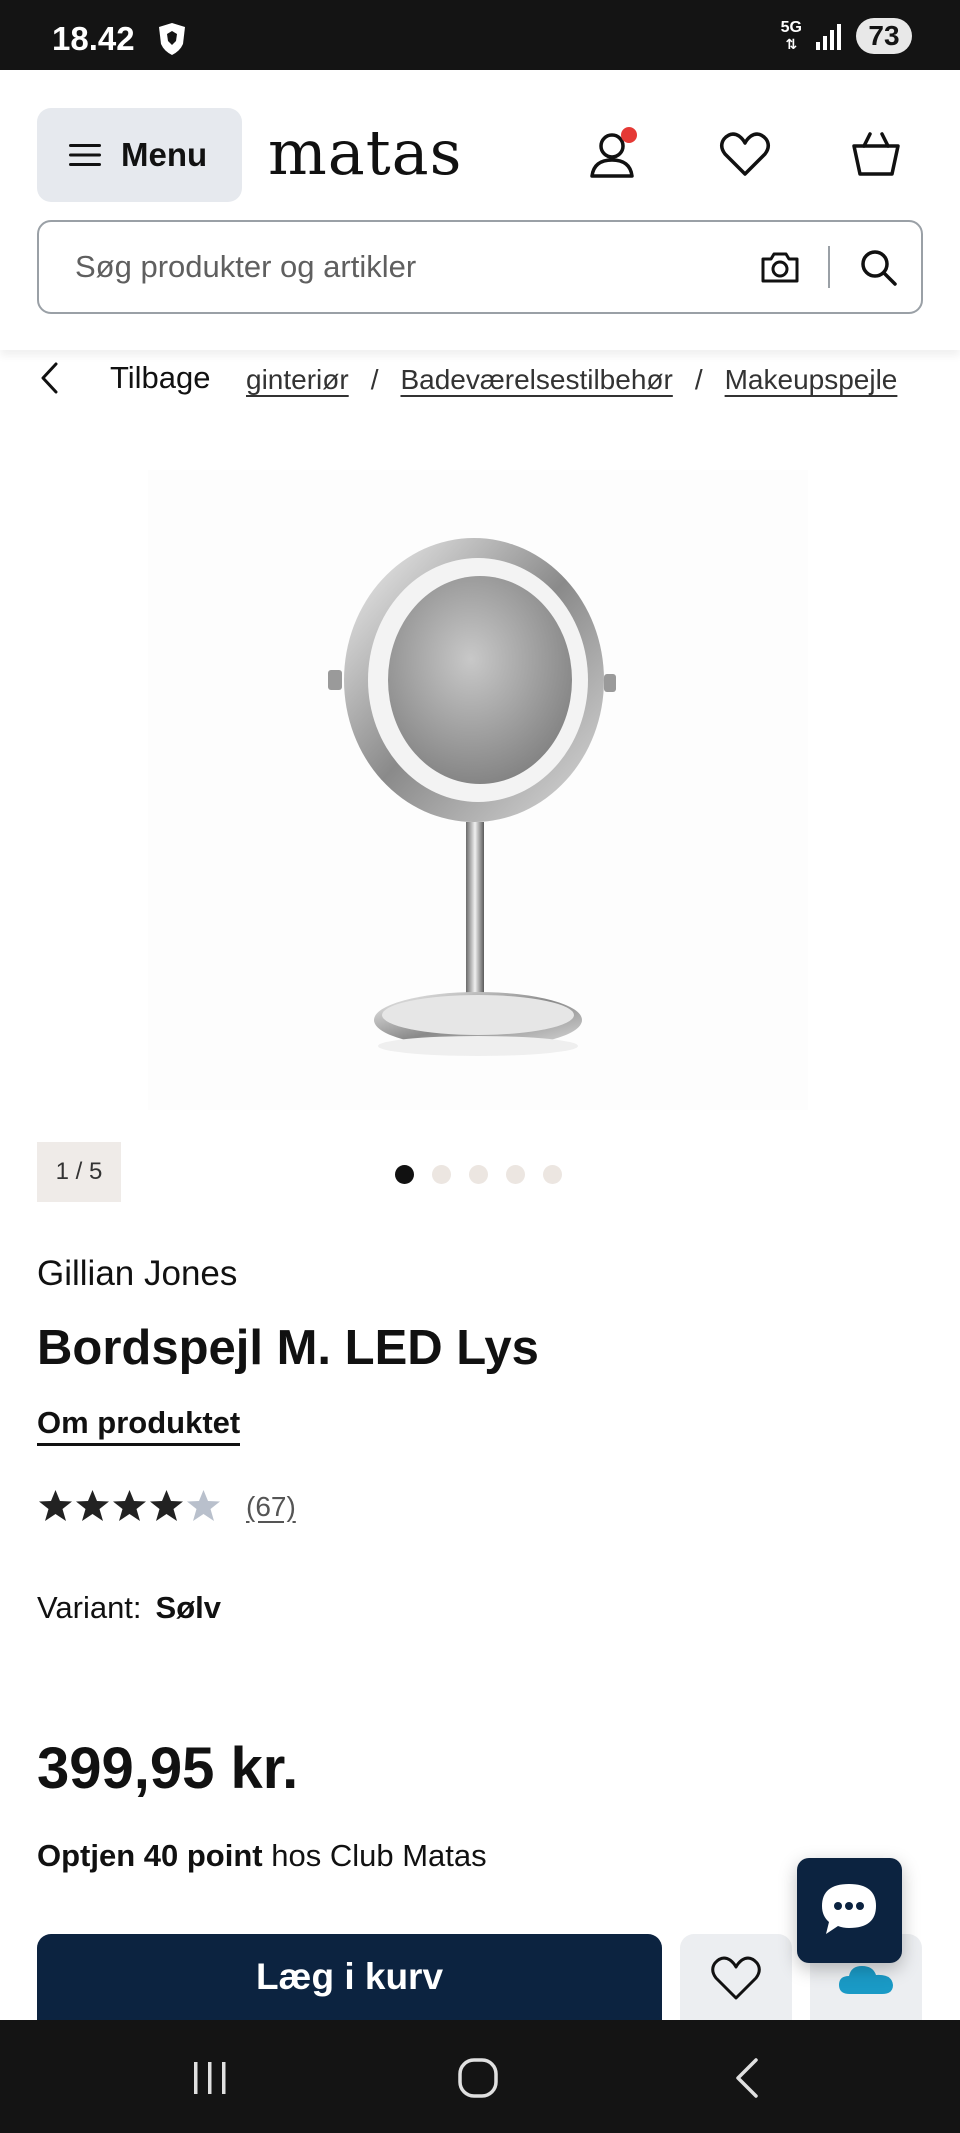 Image resolution: width=960 pixels, height=2133 pixels. What do you see at coordinates (780, 267) in the screenshot?
I see `camera-search-icon` at bounding box center [780, 267].